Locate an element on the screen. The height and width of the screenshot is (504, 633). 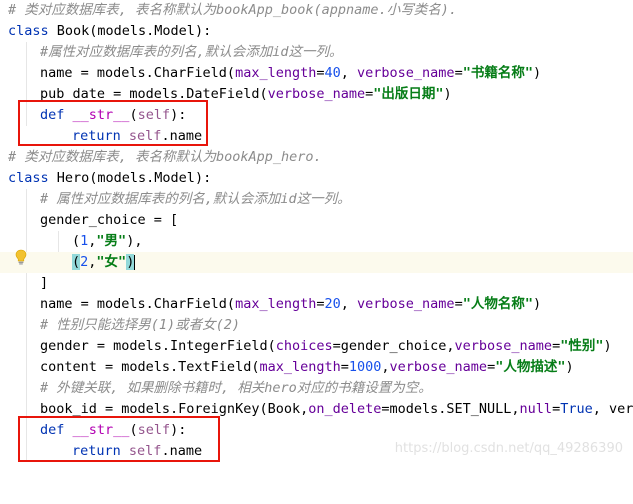
watermark: https://blog.csdn.net/qq_49286390 is located at coordinates (508, 448).